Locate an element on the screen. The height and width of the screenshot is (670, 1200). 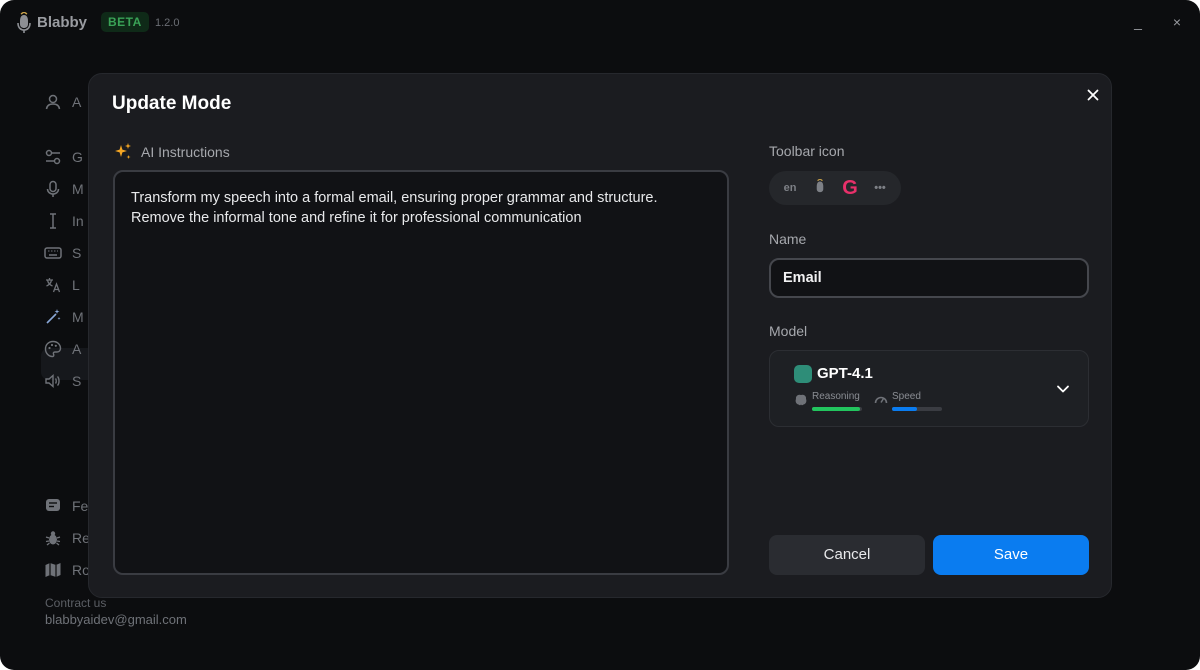
reasoning-bar is located at coordinates (837, 409).